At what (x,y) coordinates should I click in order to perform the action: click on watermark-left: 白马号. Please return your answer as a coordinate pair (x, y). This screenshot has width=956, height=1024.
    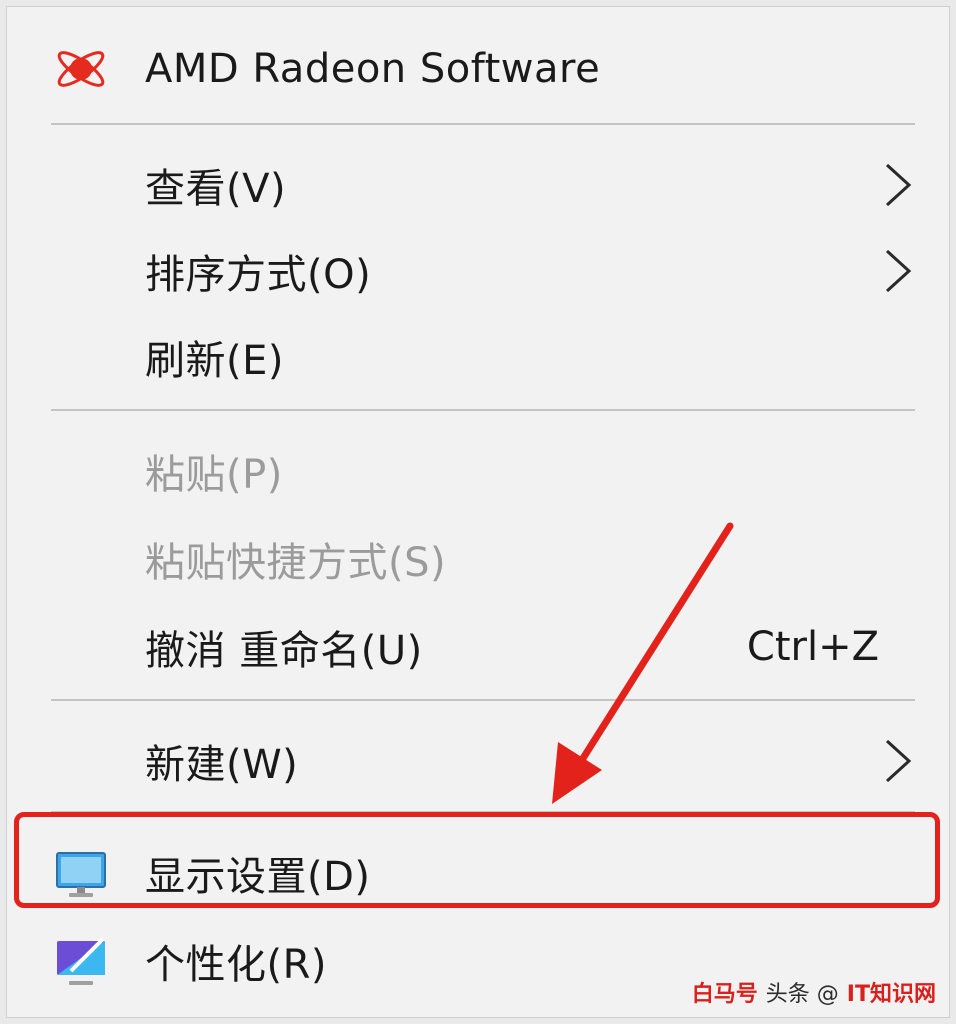
    Looking at the image, I should click on (724, 994).